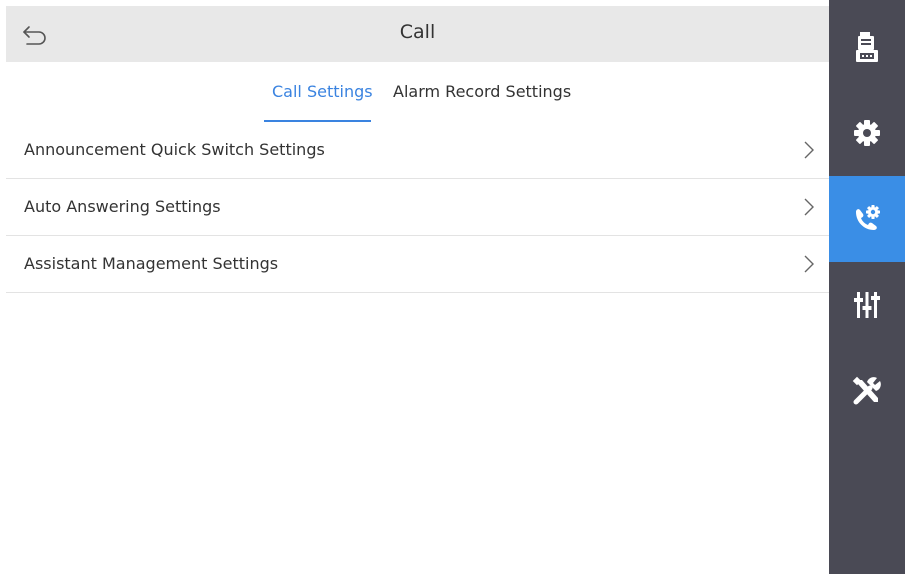 Image resolution: width=905 pixels, height=574 pixels. I want to click on sidebar-item-settings, so click(867, 133).